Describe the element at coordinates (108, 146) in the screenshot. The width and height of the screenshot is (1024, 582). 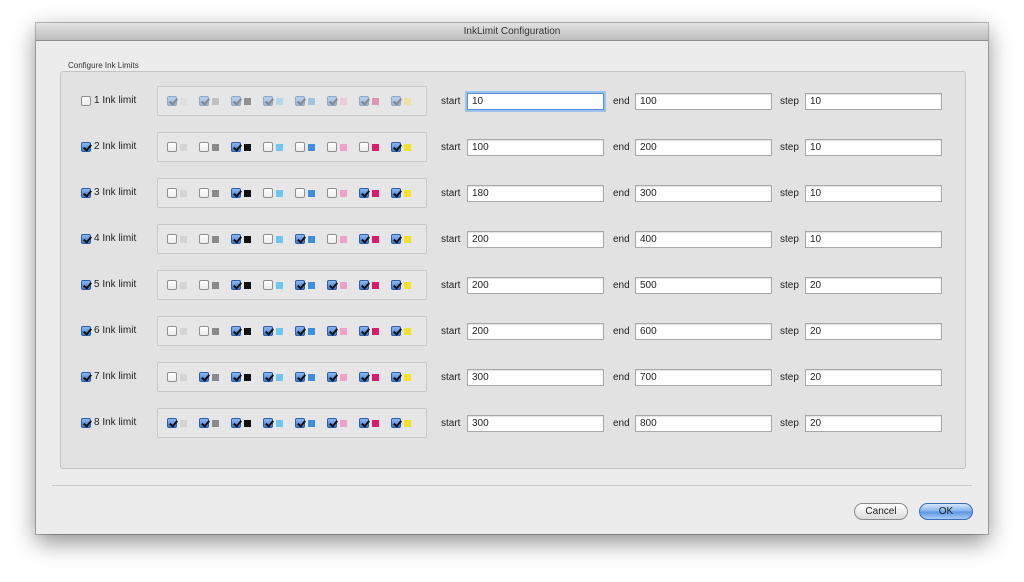
I see `ink-limit-toggle: 2 Ink limit` at that location.